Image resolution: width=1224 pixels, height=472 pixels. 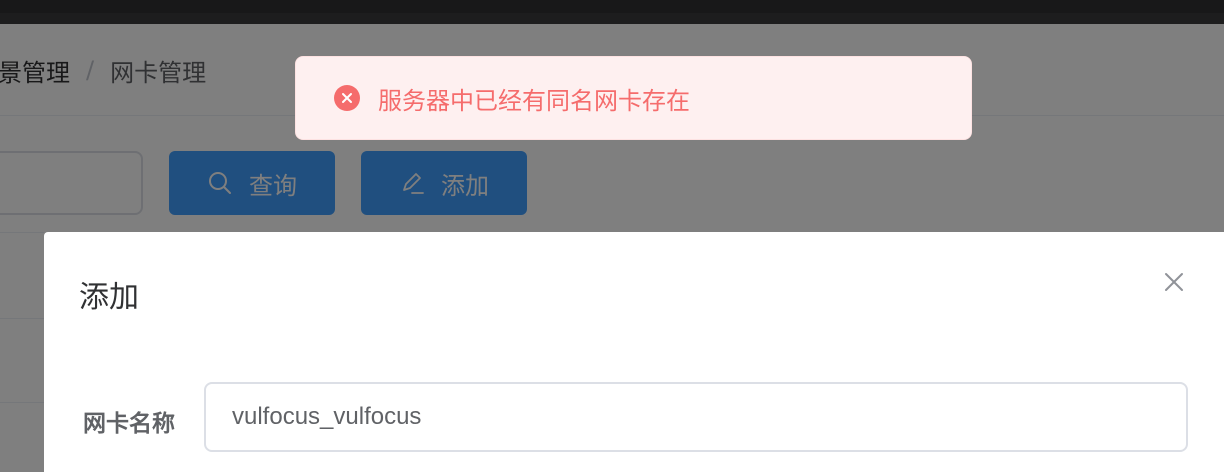 What do you see at coordinates (109, 297) in the screenshot?
I see `dialog-title: 添加` at bounding box center [109, 297].